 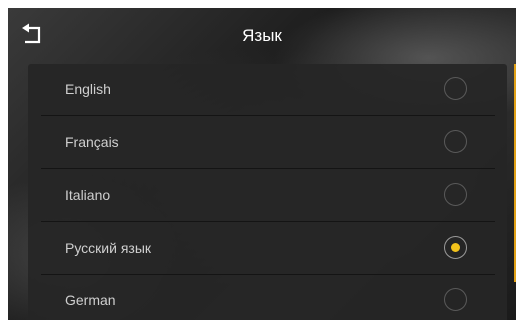 I want to click on language-option-russian: Русский язык, so click(x=268, y=249).